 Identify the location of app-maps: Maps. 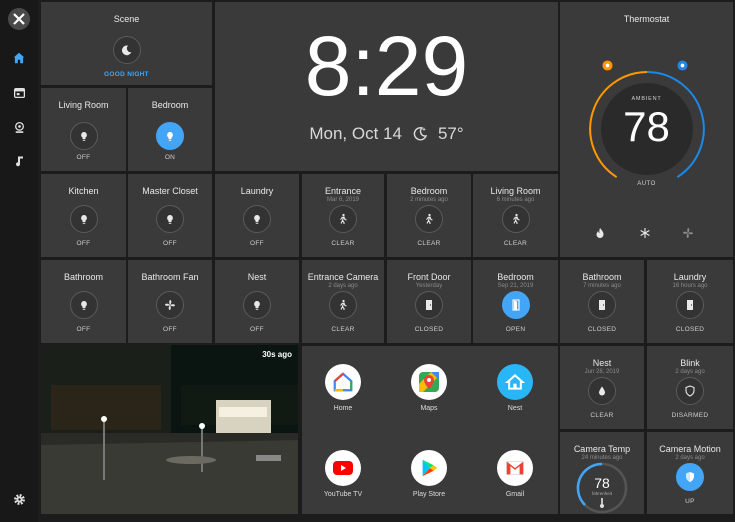
(429, 388).